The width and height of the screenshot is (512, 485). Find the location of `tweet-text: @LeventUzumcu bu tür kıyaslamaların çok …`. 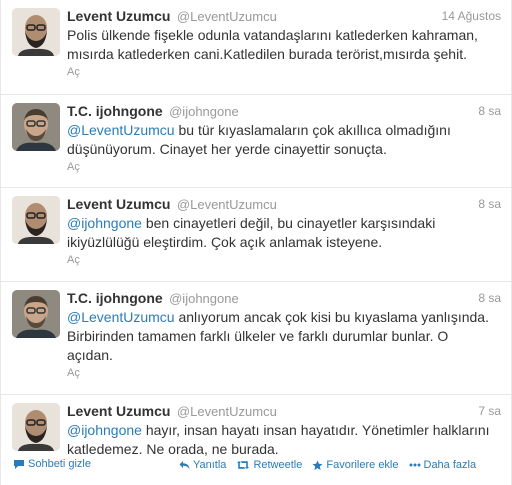

tweet-text: @LeventUzumcu bu tür kıyaslamaların çok … is located at coordinates (282, 140).